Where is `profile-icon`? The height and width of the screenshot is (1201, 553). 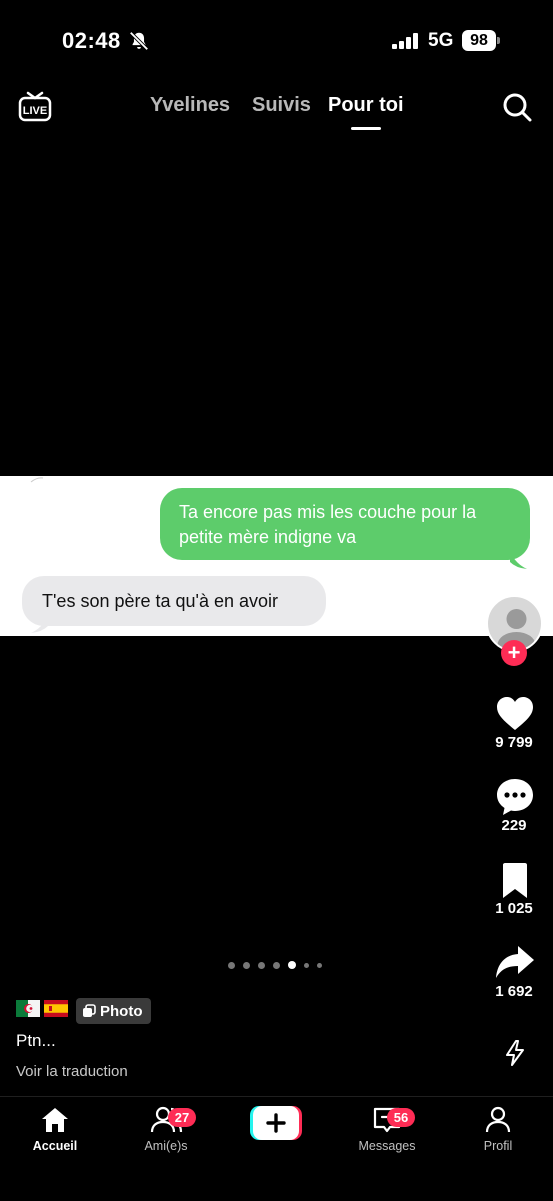
profile-icon is located at coordinates (498, 1119).